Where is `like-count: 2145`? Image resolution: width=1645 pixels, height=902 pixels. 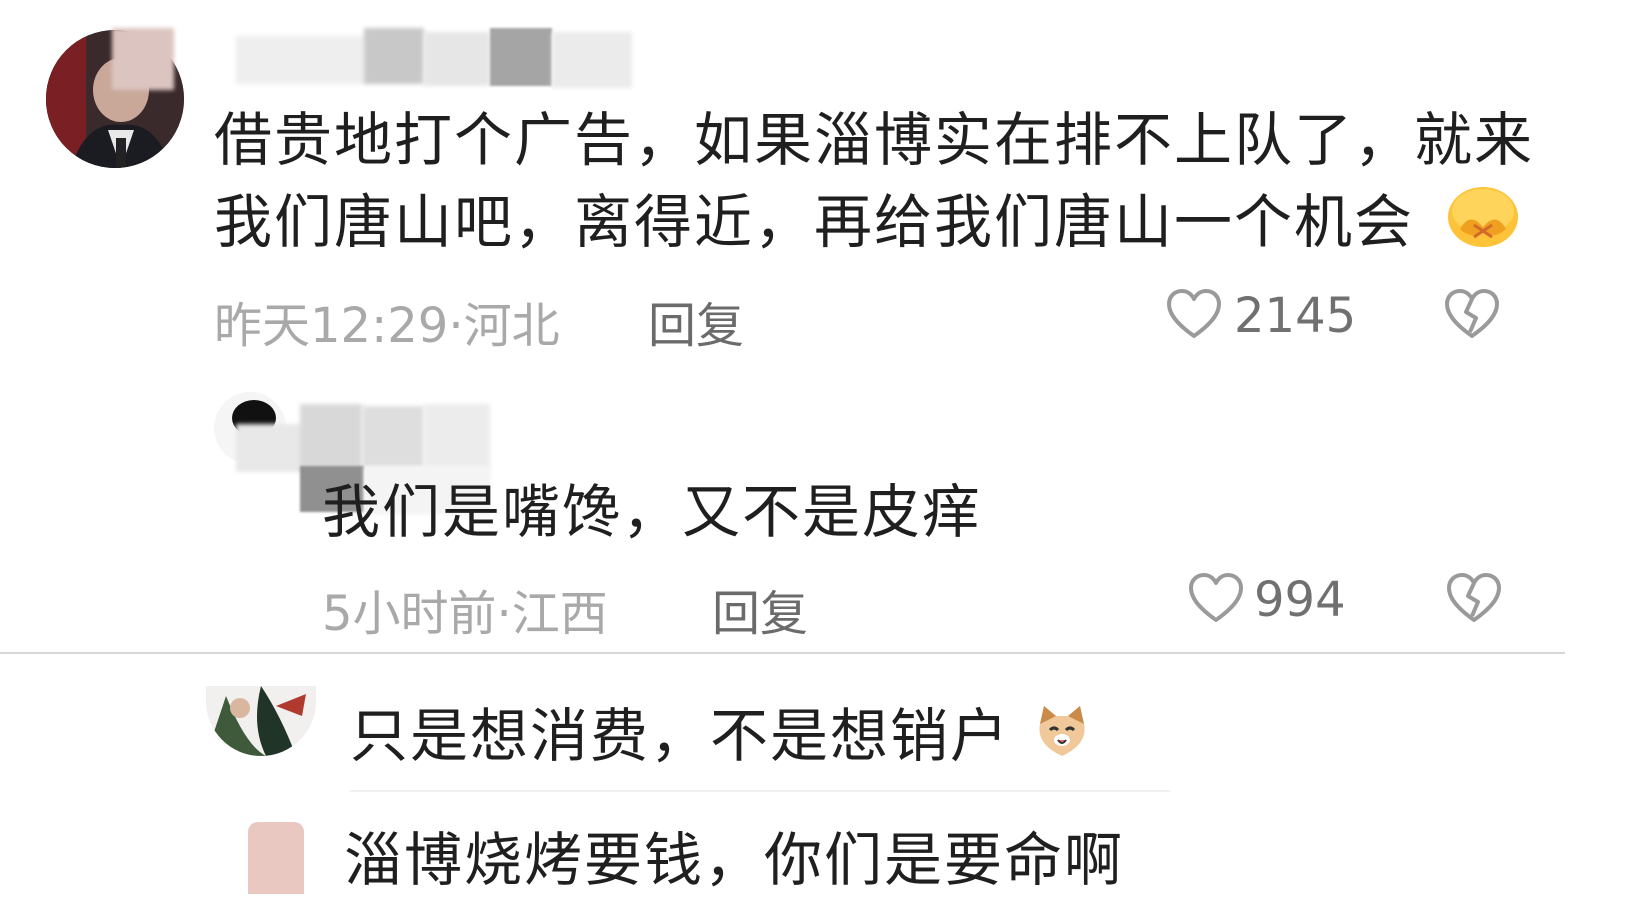
like-count: 2145 is located at coordinates (1295, 316).